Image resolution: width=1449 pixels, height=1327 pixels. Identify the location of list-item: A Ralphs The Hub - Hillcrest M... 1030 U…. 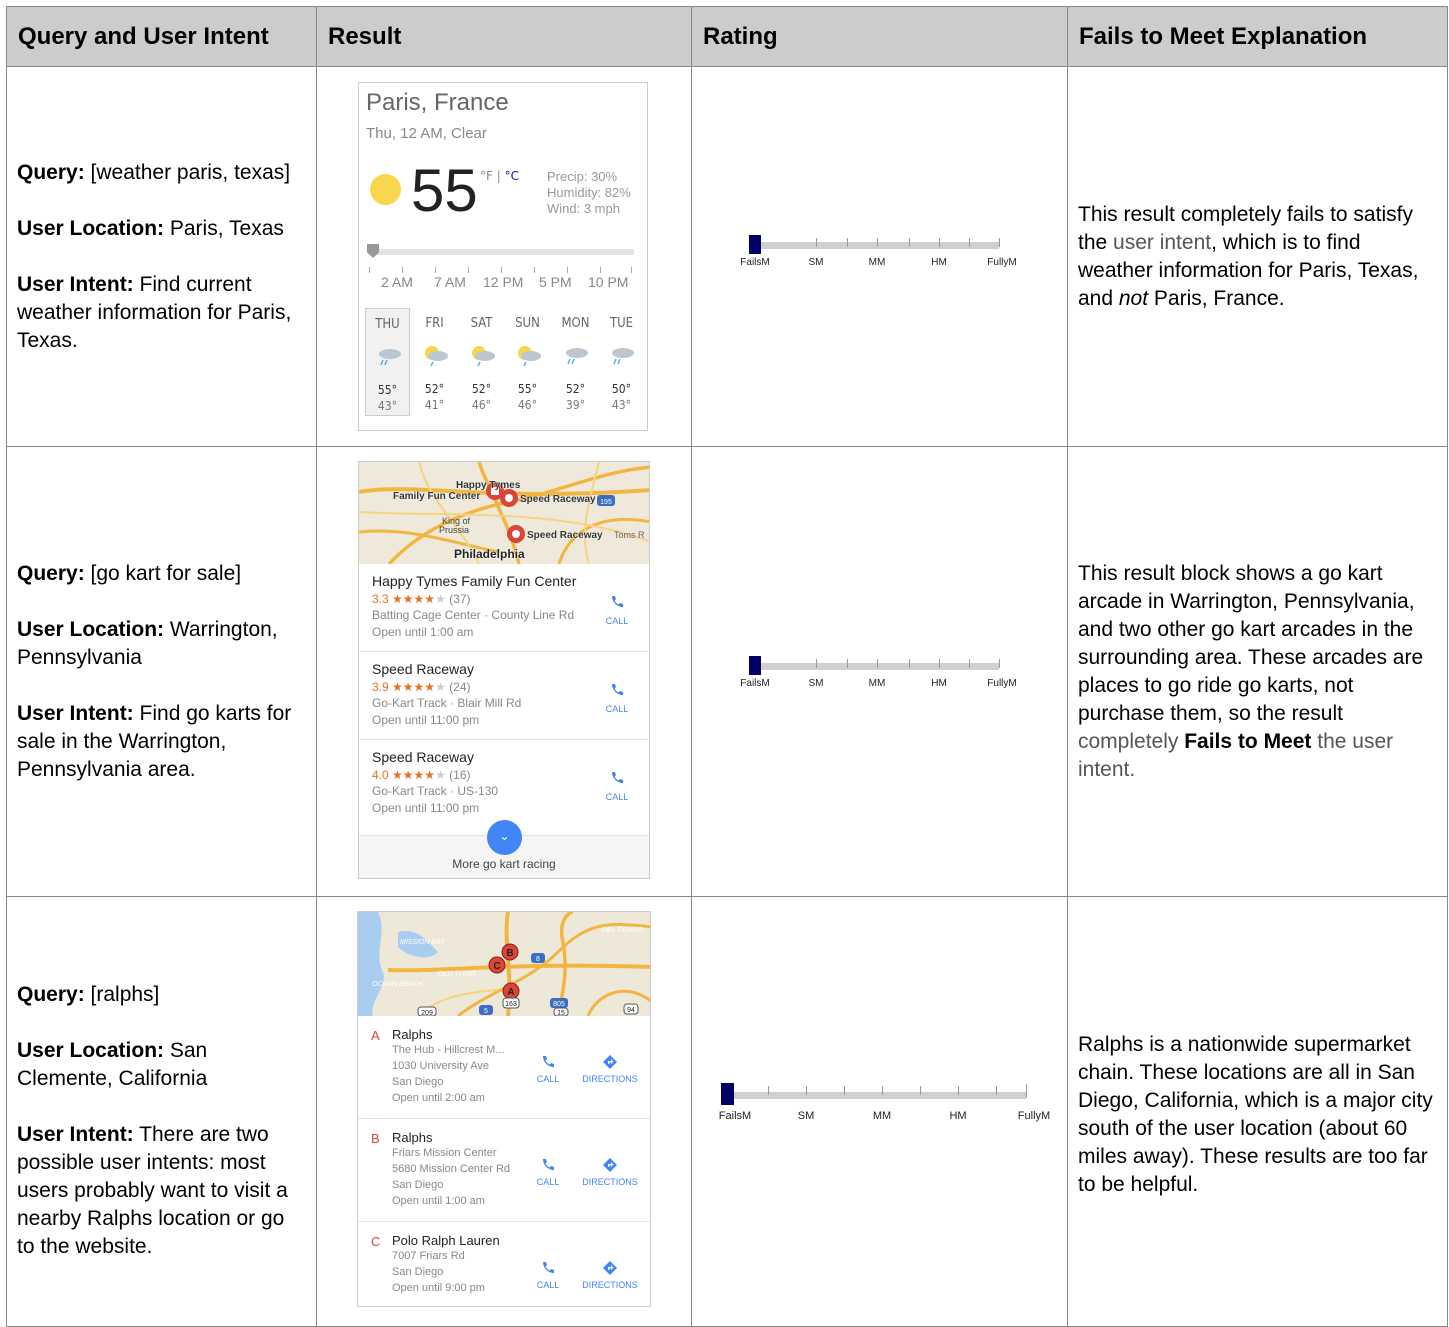
(504, 1067).